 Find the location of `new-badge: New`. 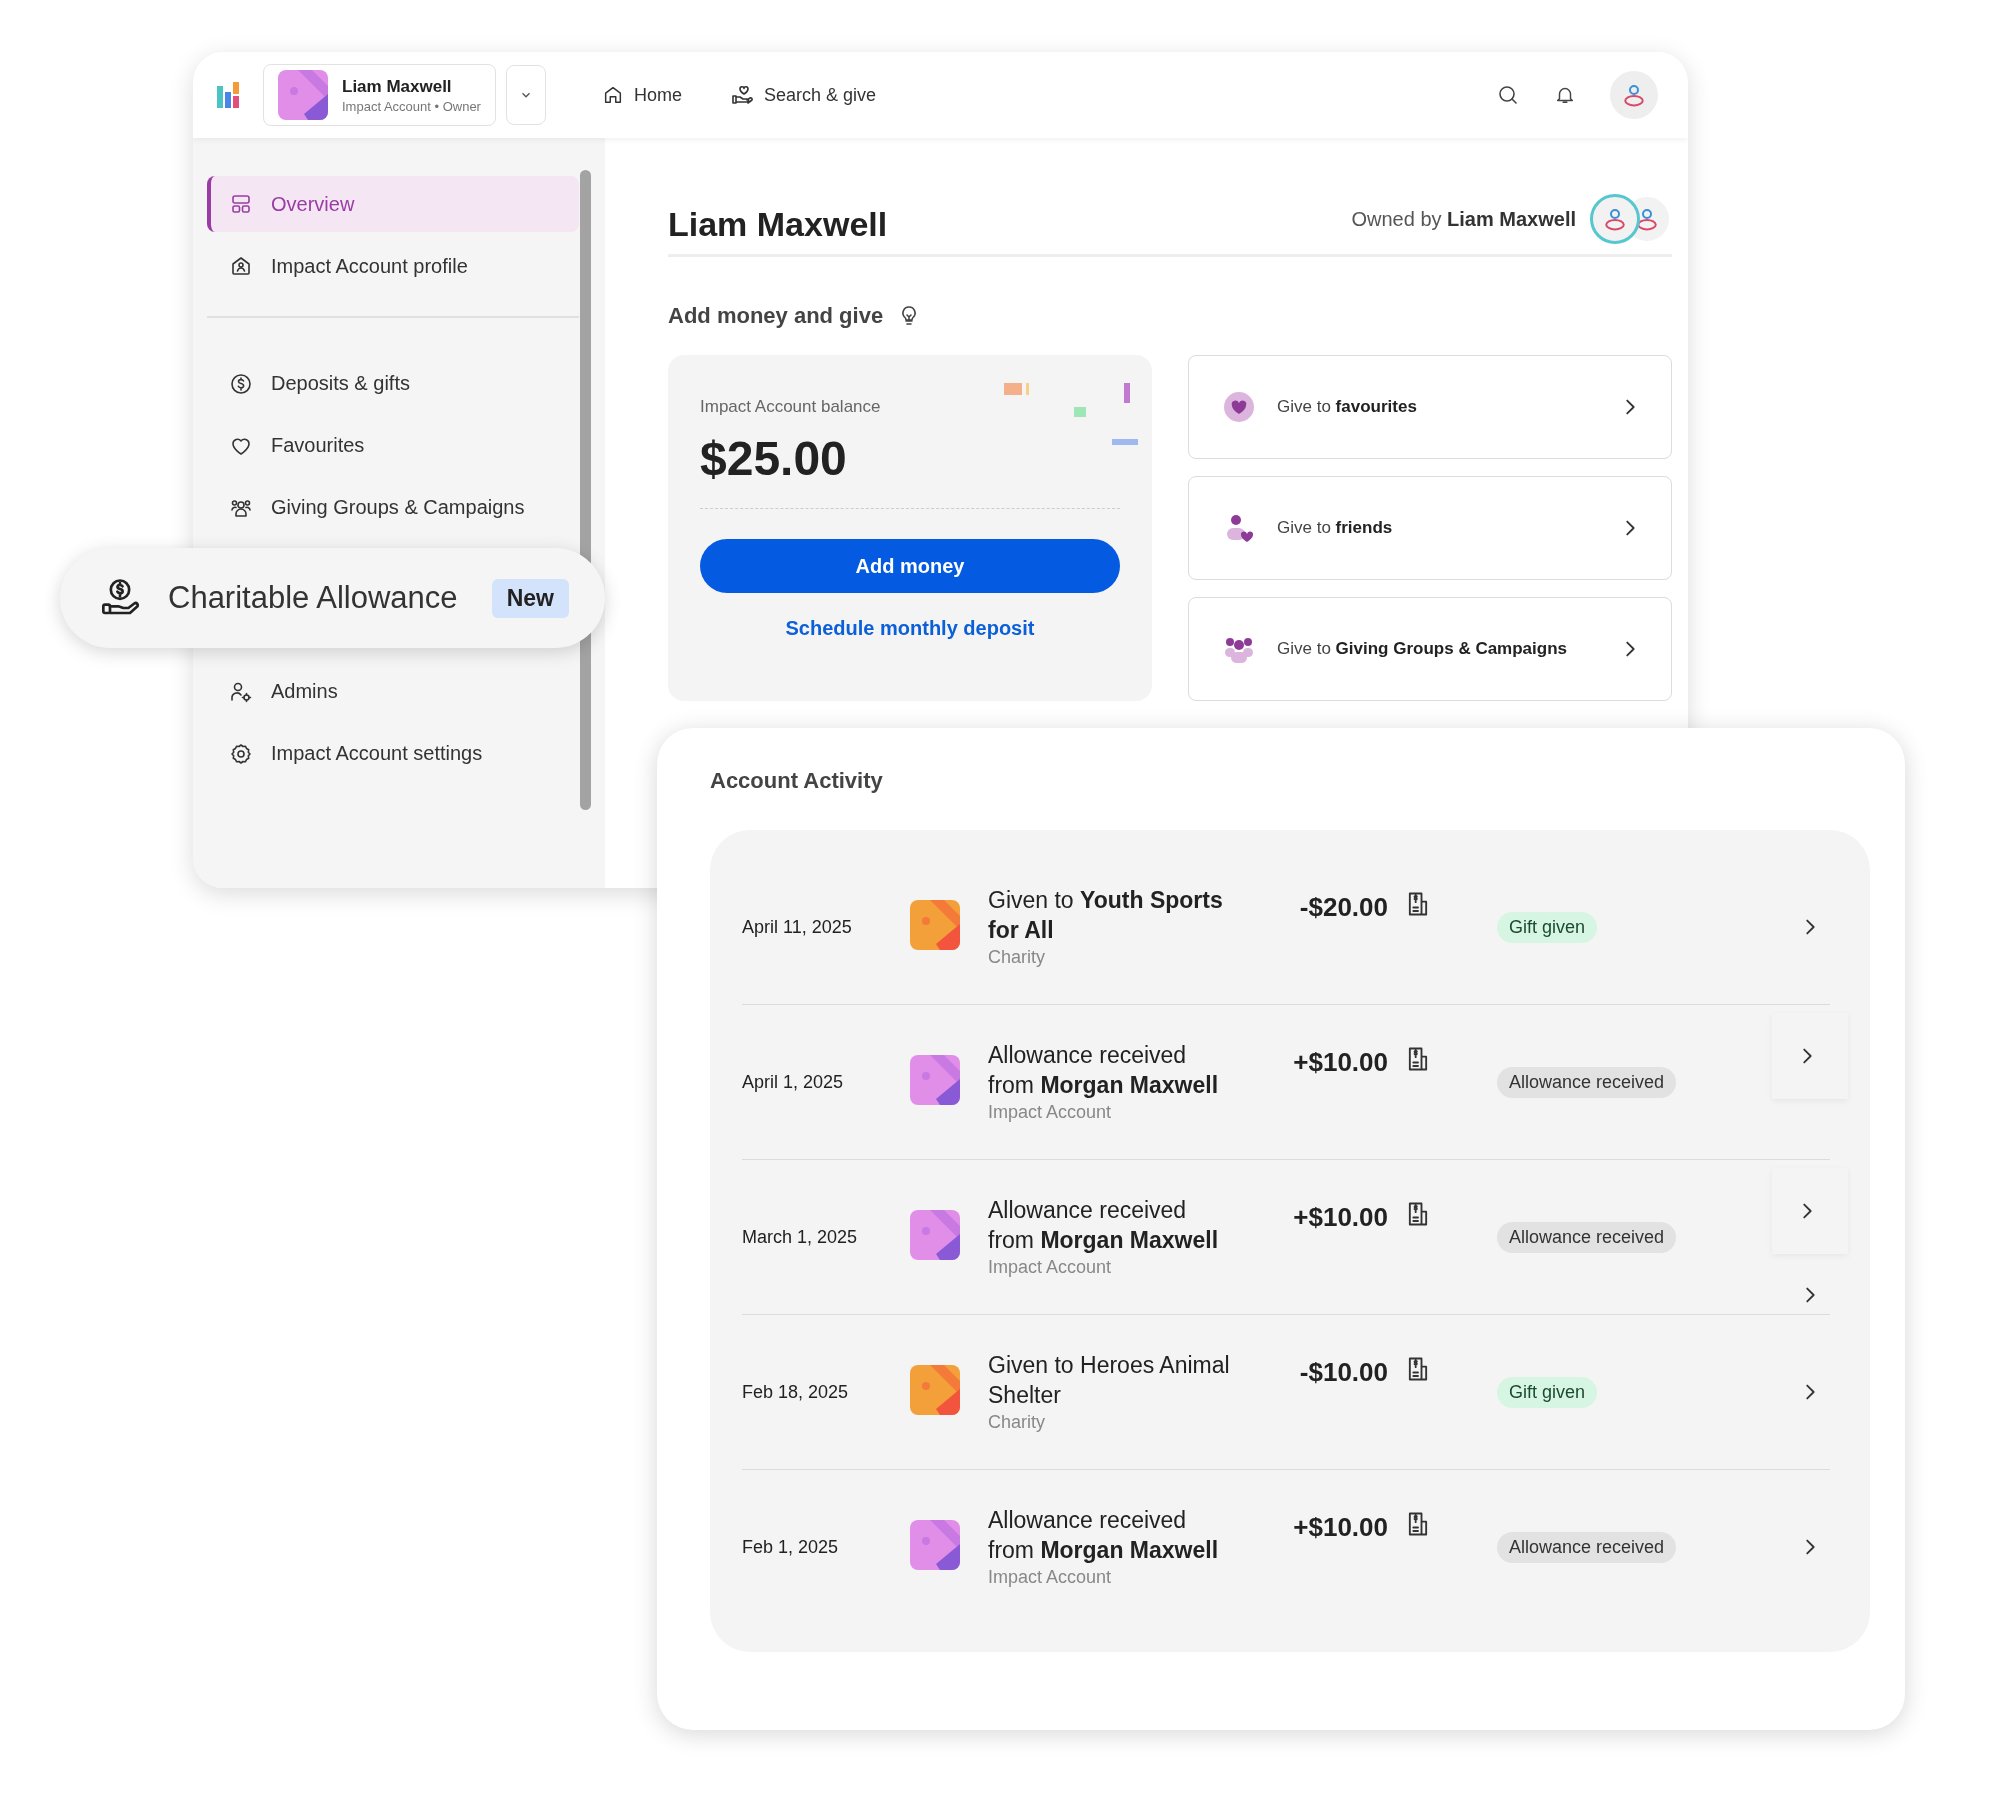

new-badge: New is located at coordinates (530, 598).